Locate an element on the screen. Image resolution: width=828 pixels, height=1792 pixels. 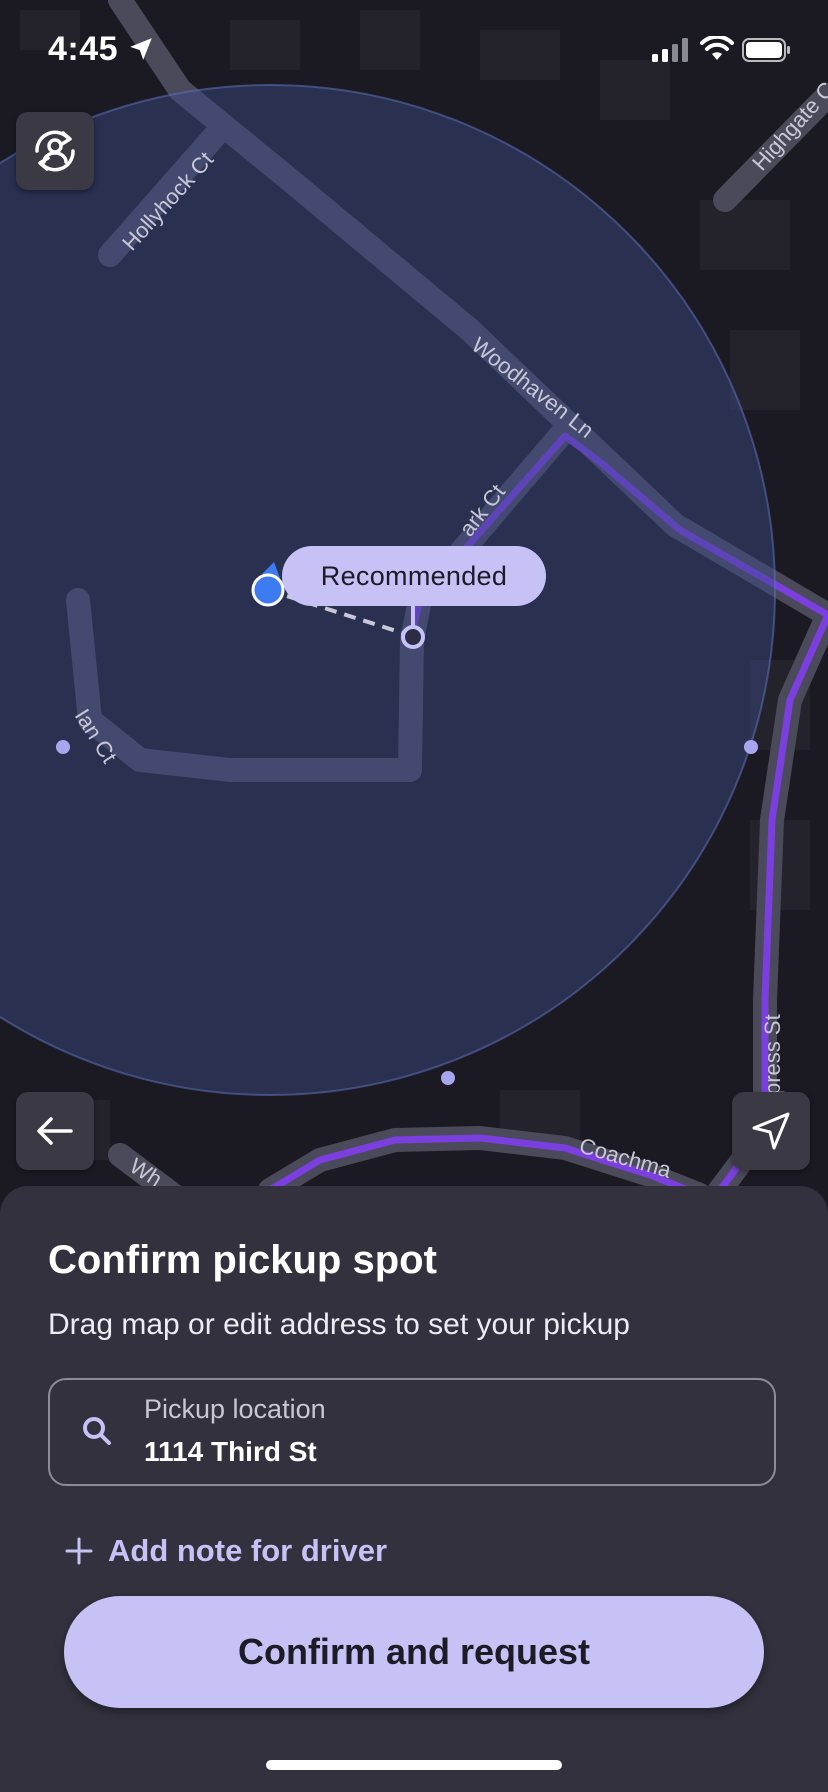
navigation-arrow-icon is located at coordinates (771, 1131).